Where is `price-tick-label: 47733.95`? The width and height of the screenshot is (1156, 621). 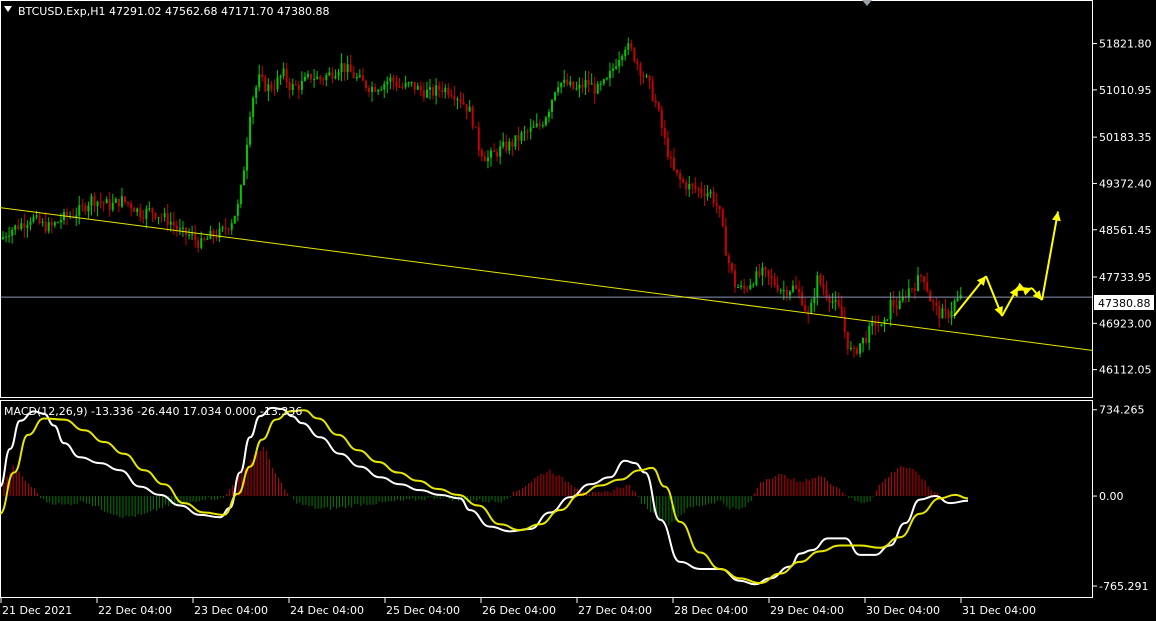 price-tick-label: 47733.95 is located at coordinates (1125, 277).